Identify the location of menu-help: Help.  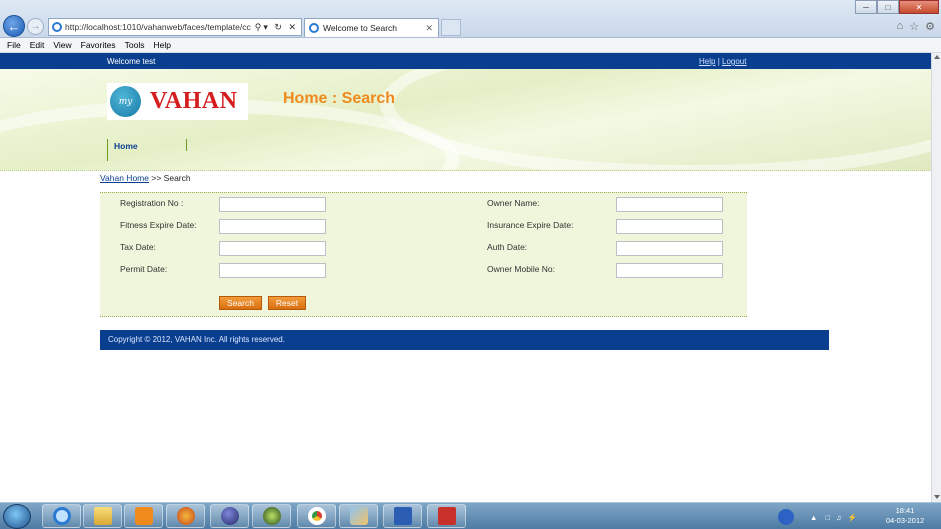
(161, 45).